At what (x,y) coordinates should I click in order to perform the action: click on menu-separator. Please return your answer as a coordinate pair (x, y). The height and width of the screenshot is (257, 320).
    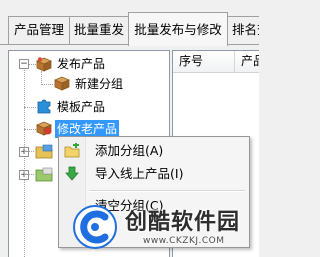
    Looking at the image, I should click on (167, 191).